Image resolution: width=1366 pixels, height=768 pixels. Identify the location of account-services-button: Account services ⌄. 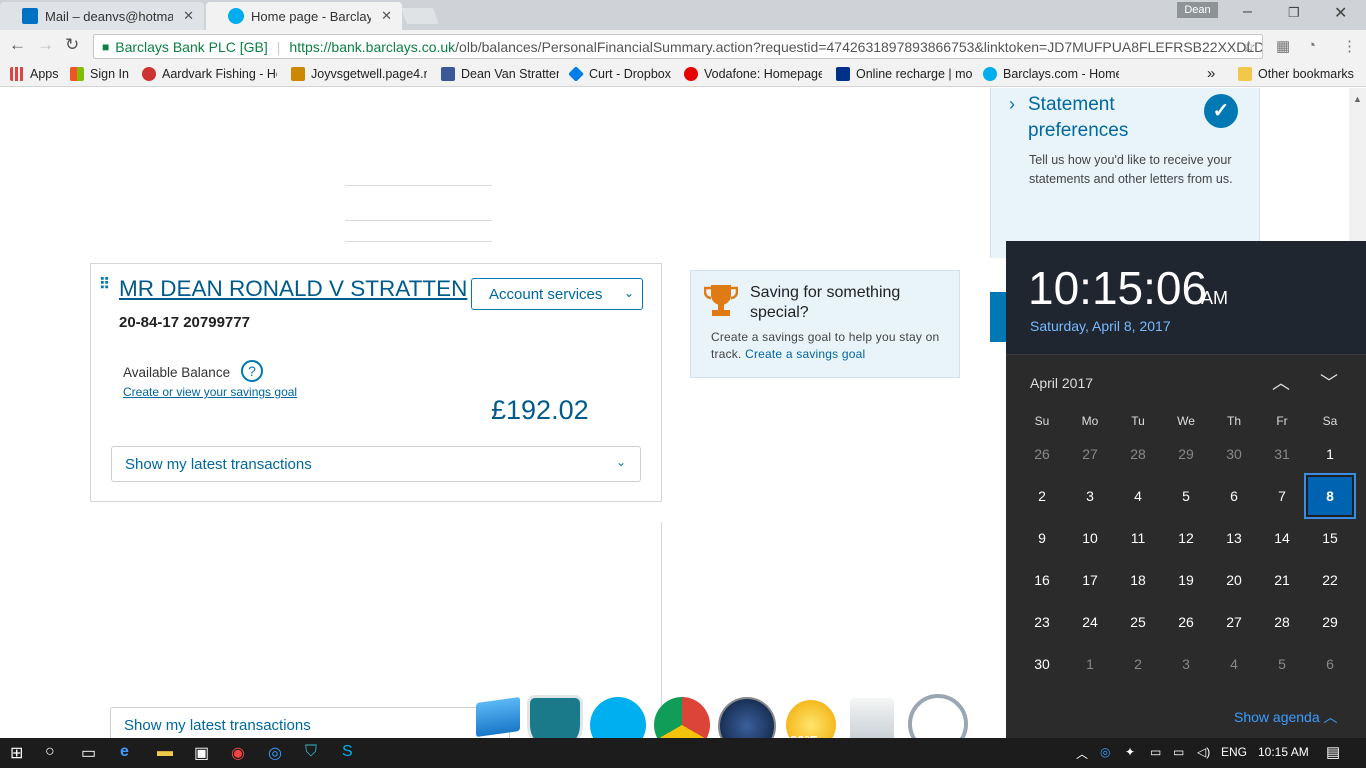
(557, 294).